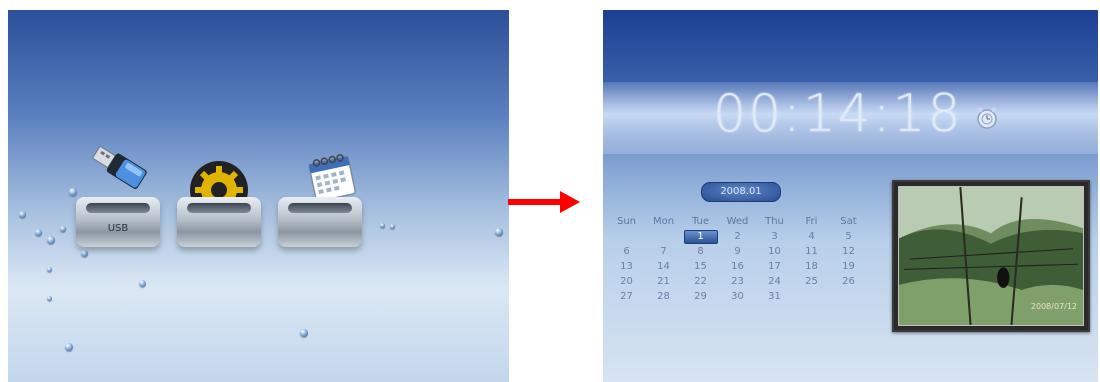 The image size is (1100, 382). I want to click on weekday-label: Tue, so click(700, 221).